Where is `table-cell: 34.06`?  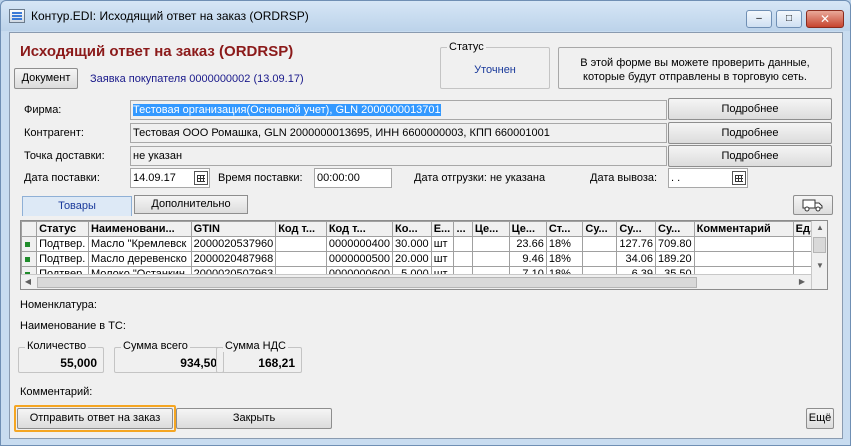
table-cell: 34.06 is located at coordinates (636, 259).